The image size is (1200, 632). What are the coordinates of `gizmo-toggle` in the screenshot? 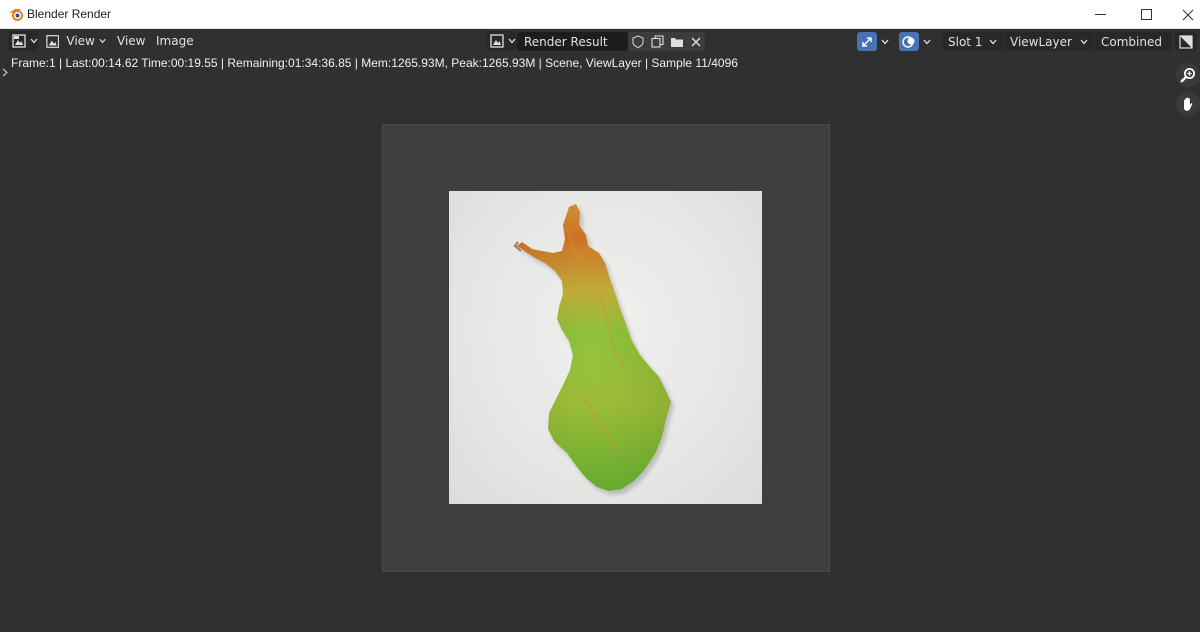 It's located at (867, 41).